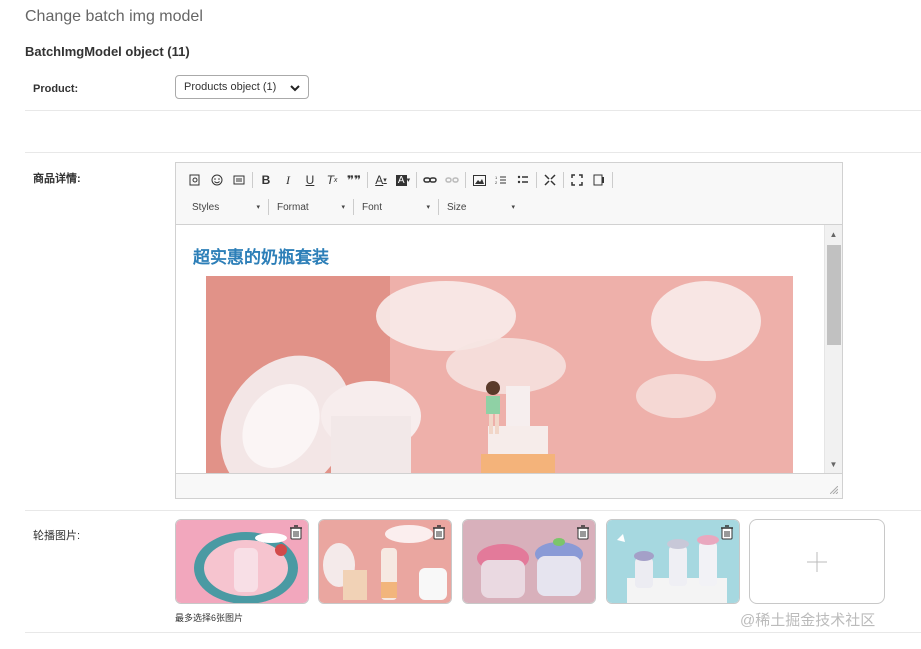 The height and width of the screenshot is (649, 921). What do you see at coordinates (834, 295) in the screenshot?
I see `scroll-thumb` at bounding box center [834, 295].